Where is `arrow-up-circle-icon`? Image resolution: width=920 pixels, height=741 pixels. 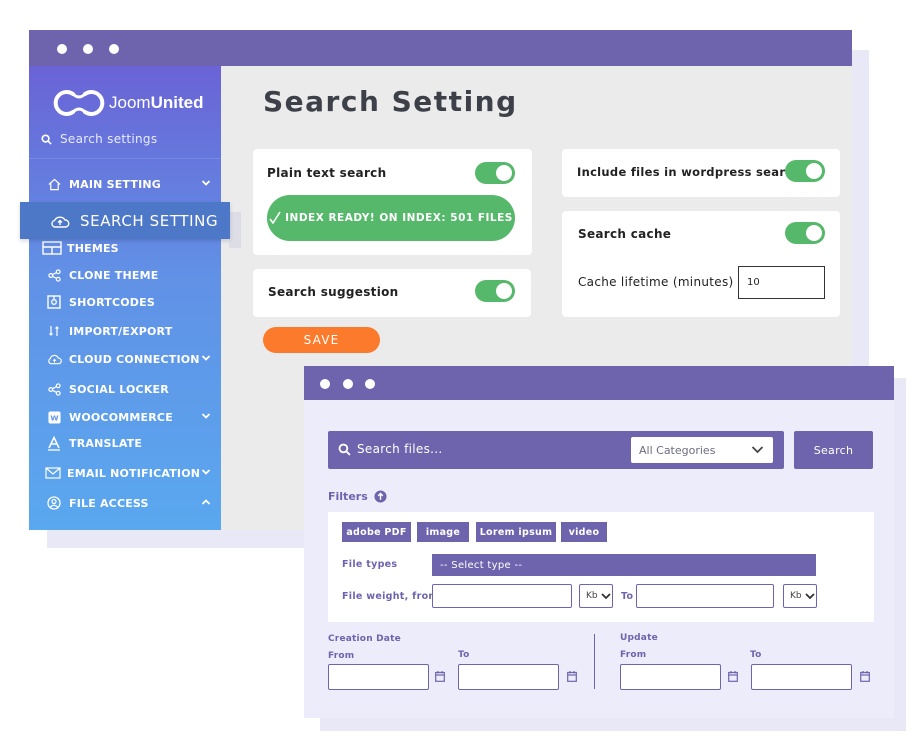
arrow-up-circle-icon is located at coordinates (380, 496).